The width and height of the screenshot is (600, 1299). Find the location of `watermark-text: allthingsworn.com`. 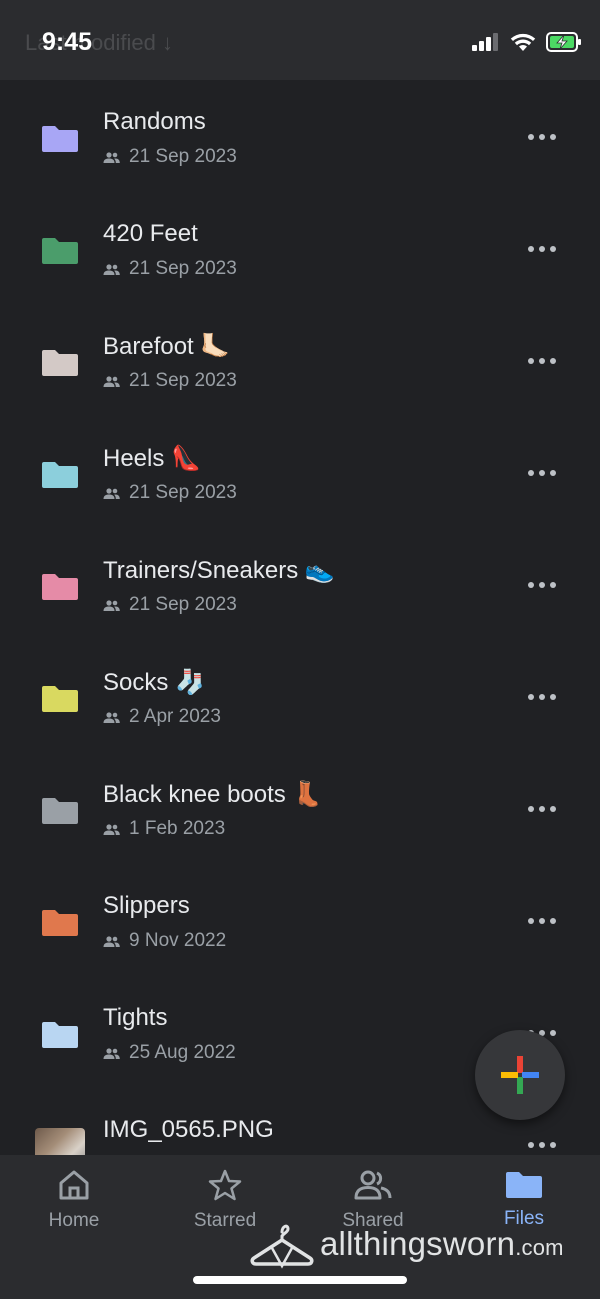

watermark-text: allthingsworn.com is located at coordinates (442, 1244).